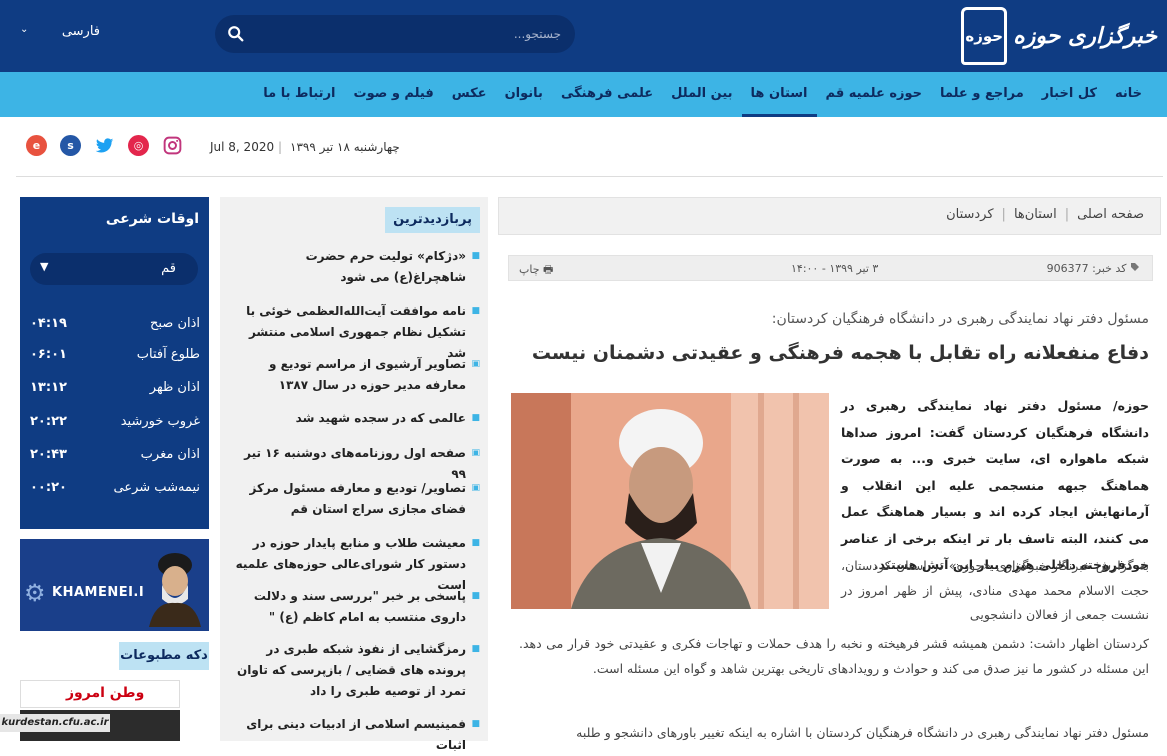  Describe the element at coordinates (1135, 267) in the screenshot. I see `tag-icon` at that location.